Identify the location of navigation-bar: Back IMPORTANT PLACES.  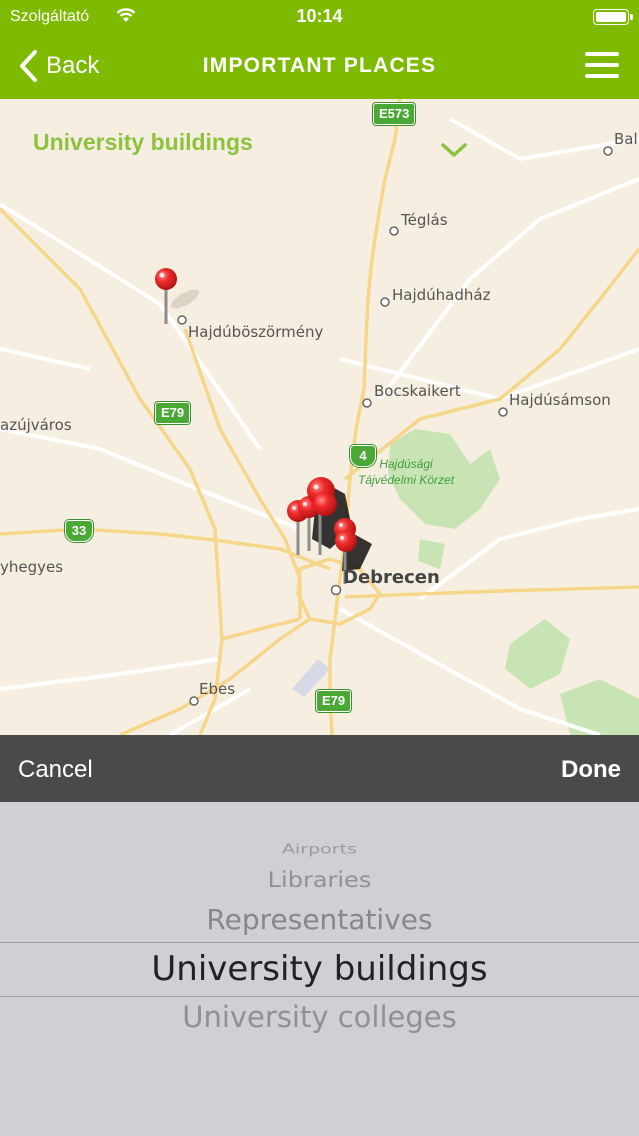
(319, 66).